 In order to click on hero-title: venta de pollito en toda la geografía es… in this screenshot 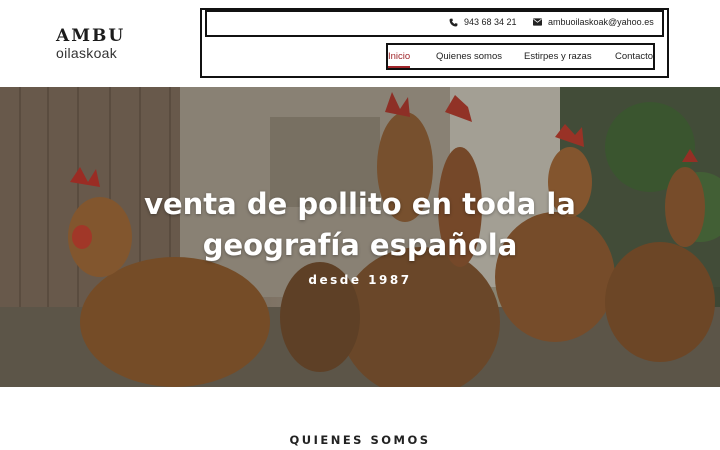, I will do `click(360, 224)`.